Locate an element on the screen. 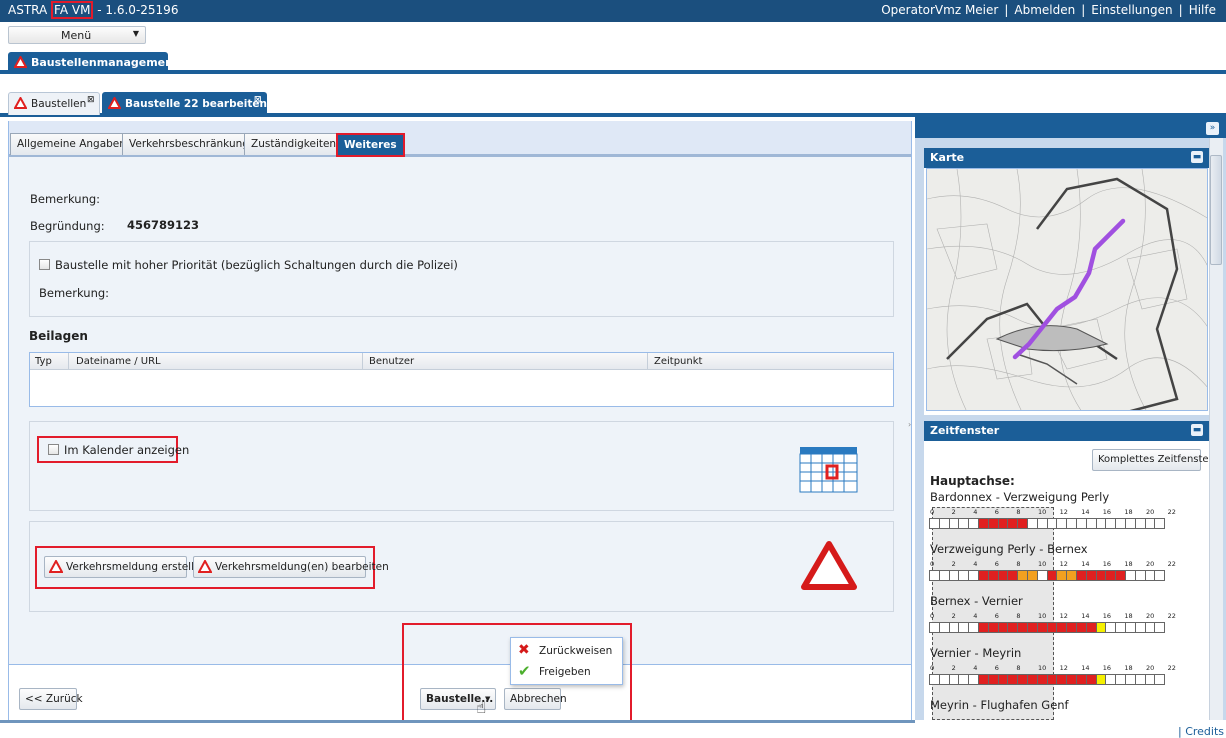 The width and height of the screenshot is (1226, 738). priority-fieldset is located at coordinates (461, 279).